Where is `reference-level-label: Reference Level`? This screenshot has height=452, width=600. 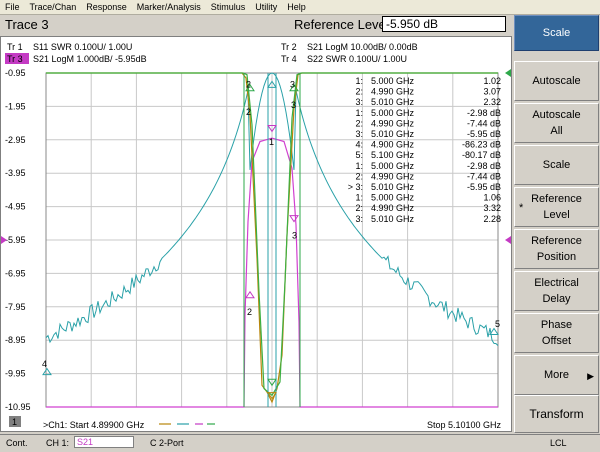 reference-level-label: Reference Level is located at coordinates (341, 24).